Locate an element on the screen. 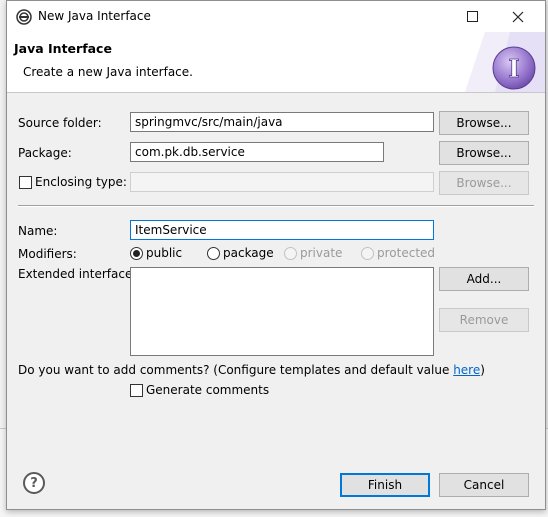  package-label: Package: is located at coordinates (45, 153).